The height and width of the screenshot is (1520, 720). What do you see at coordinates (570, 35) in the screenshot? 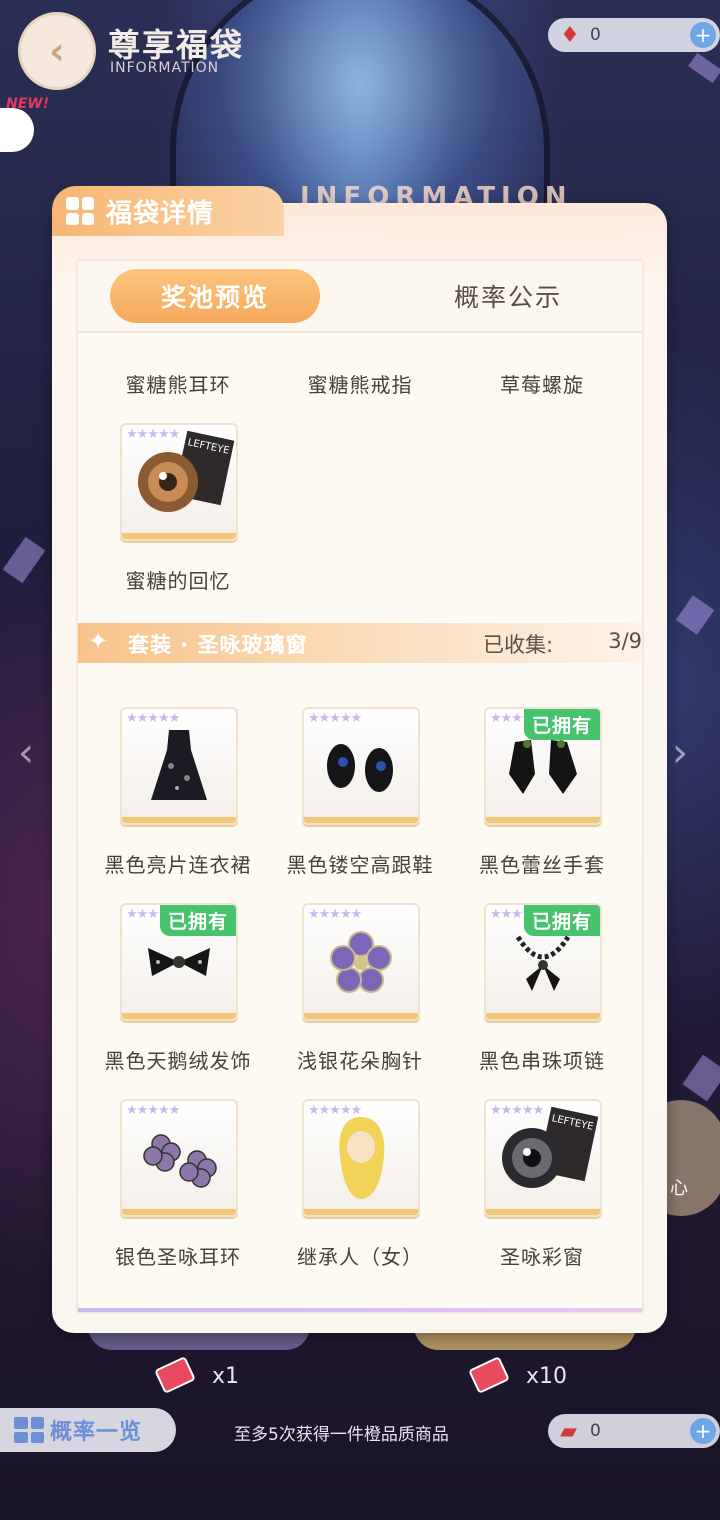
I see `flame-gem-icon: ♦` at bounding box center [570, 35].